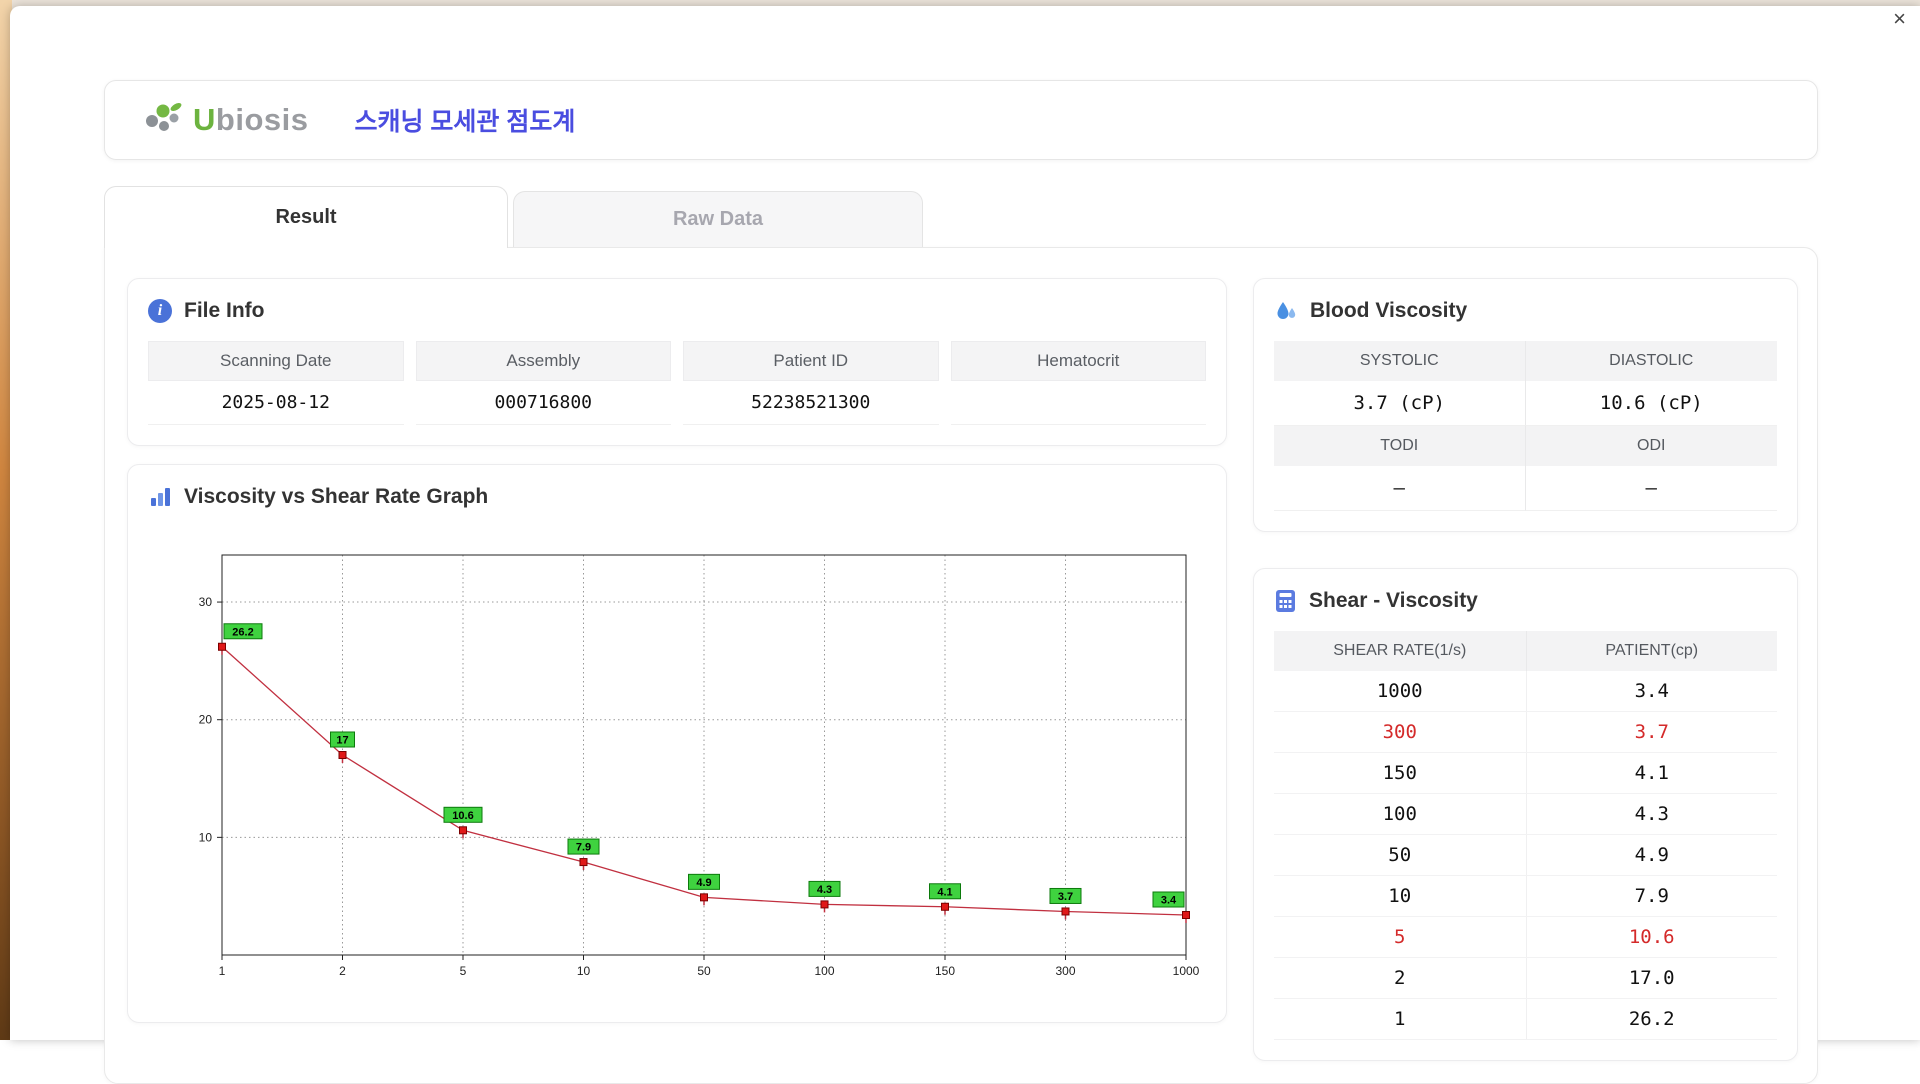 The height and width of the screenshot is (1084, 1920). I want to click on svg-text: 20, so click(206, 720).